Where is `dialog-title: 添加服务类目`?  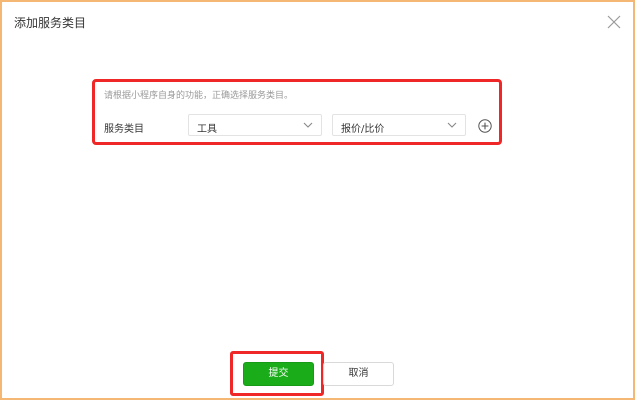
dialog-title: 添加服务类目 is located at coordinates (50, 23).